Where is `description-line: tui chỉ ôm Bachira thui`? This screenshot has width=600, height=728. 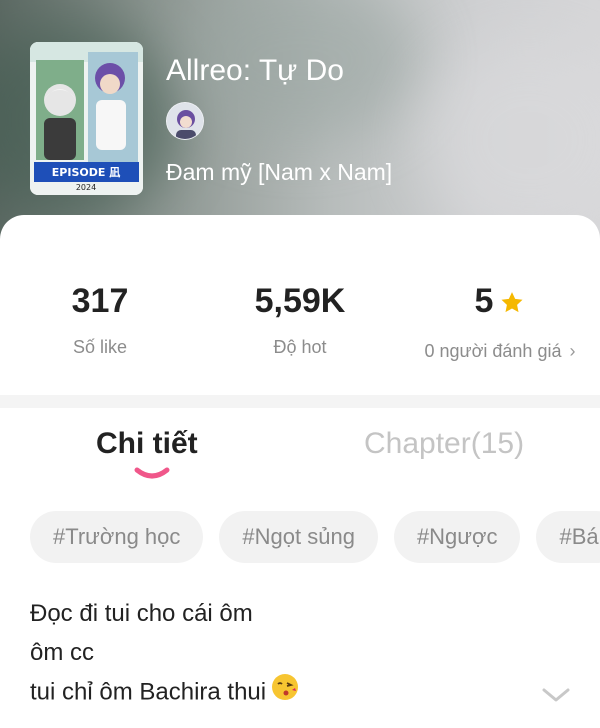
description-line: tui chỉ ôm Bachira thui is located at coordinates (148, 692).